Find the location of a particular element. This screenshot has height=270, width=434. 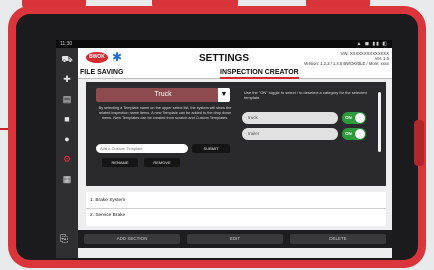

template-select-value: Truck is located at coordinates (163, 94).